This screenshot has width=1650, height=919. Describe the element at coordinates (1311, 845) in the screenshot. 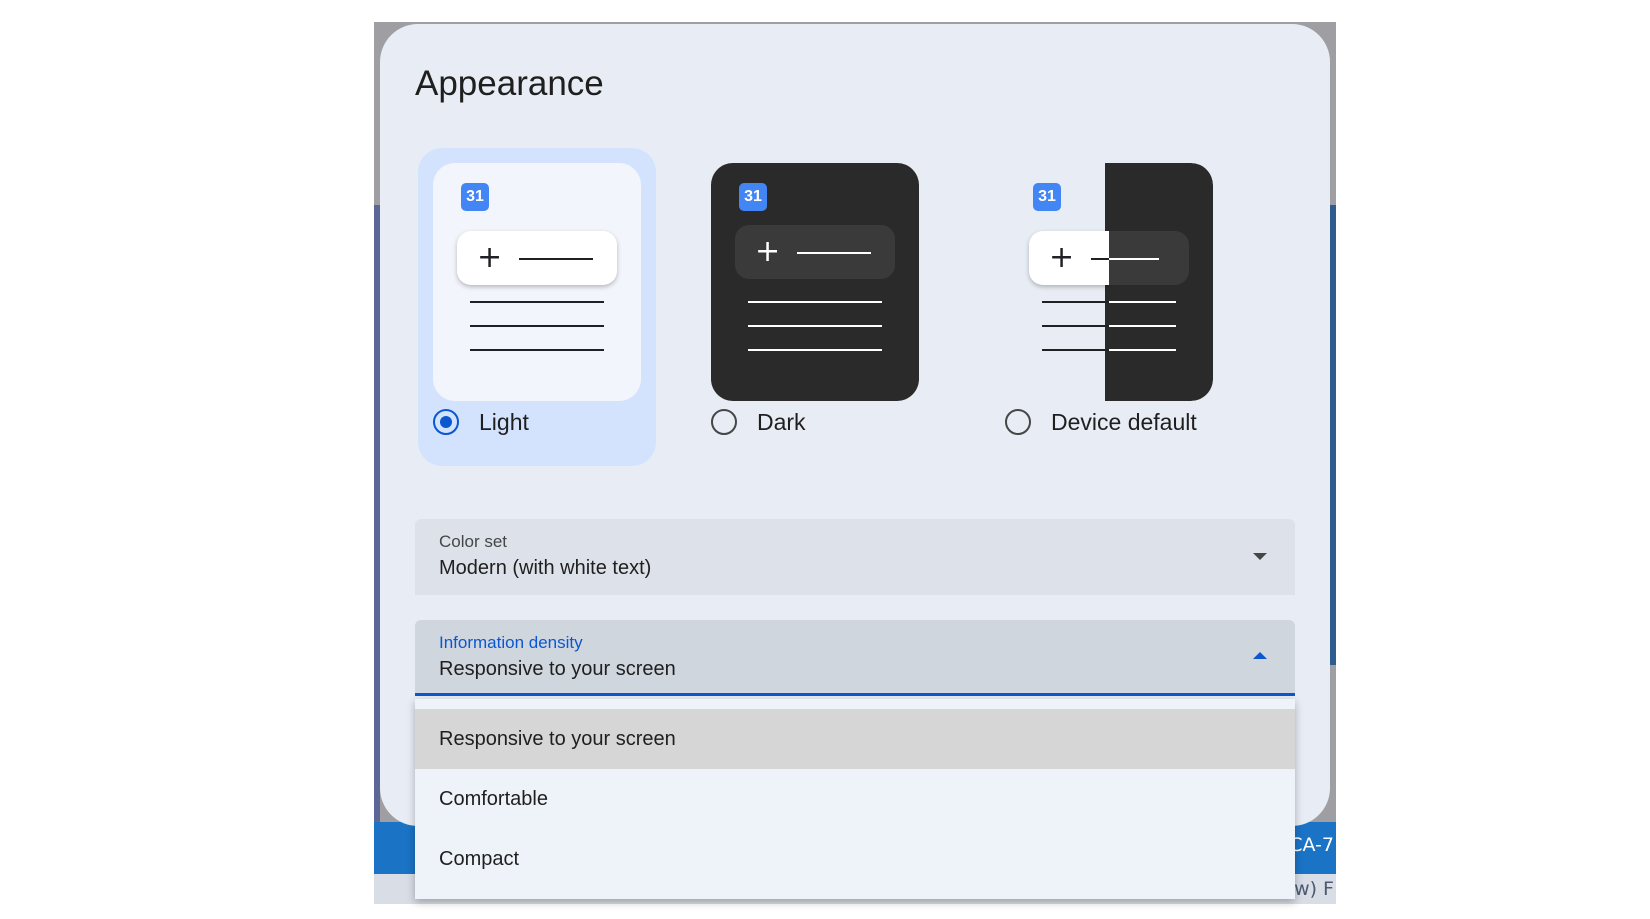

I see `background-peek-text-top: CA-7` at that location.